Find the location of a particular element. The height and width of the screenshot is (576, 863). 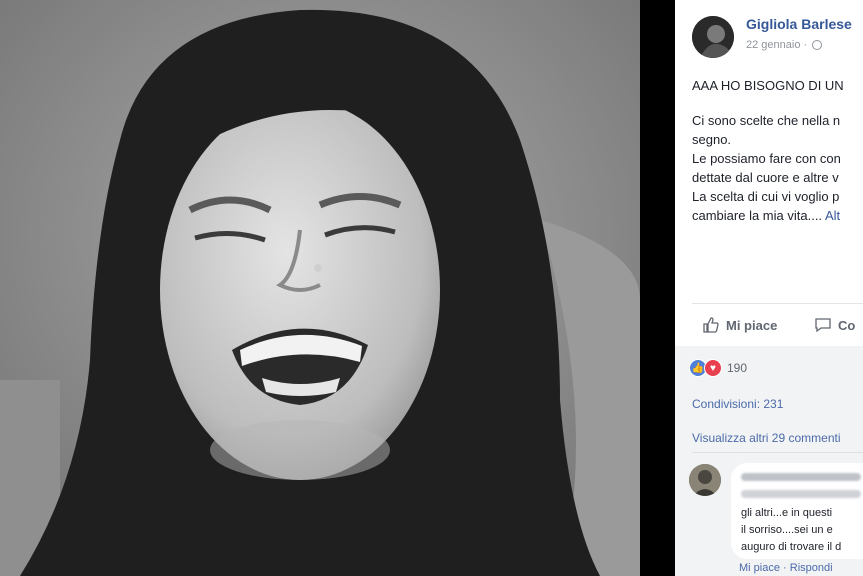

thumbs-up-icon is located at coordinates (711, 325).